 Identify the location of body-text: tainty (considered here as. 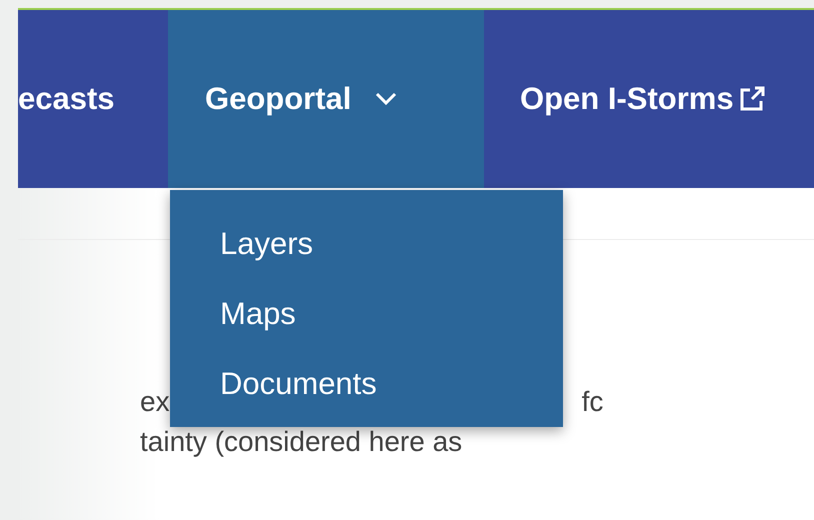
(301, 442).